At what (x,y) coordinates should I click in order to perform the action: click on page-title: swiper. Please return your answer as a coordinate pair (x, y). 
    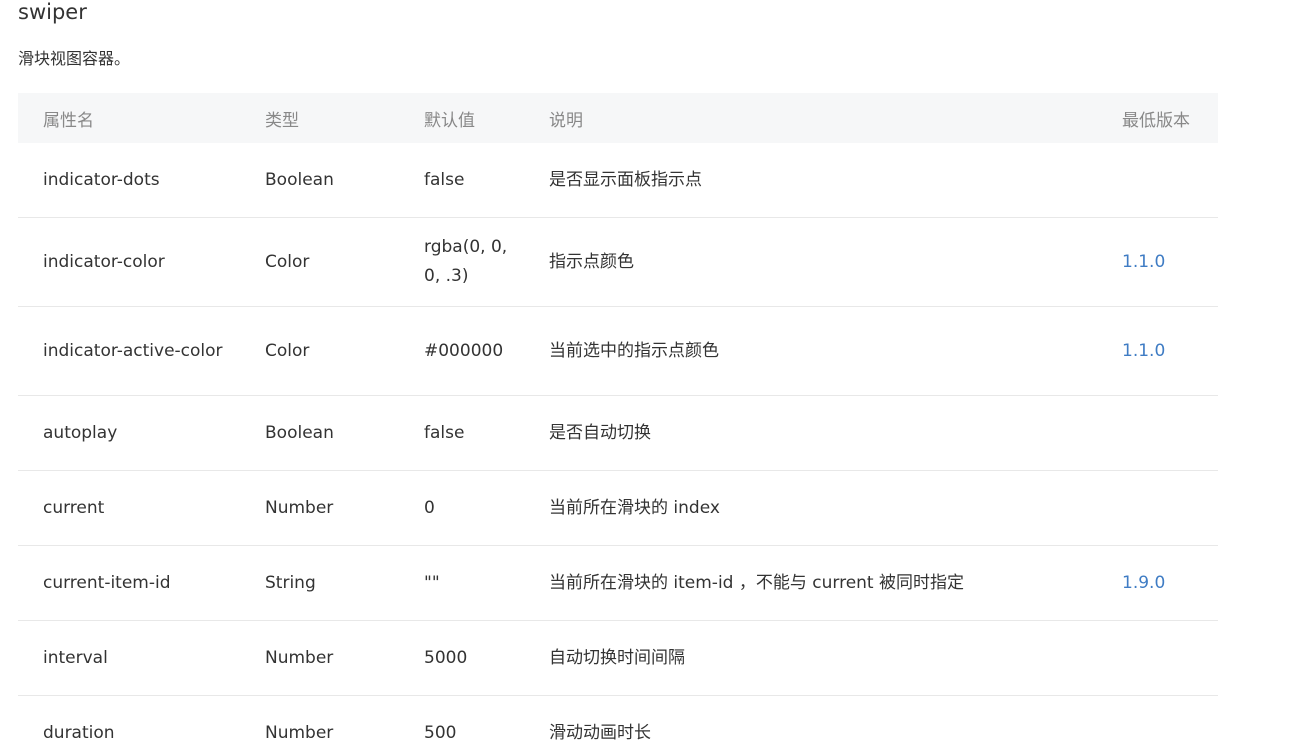
    Looking at the image, I should click on (52, 12).